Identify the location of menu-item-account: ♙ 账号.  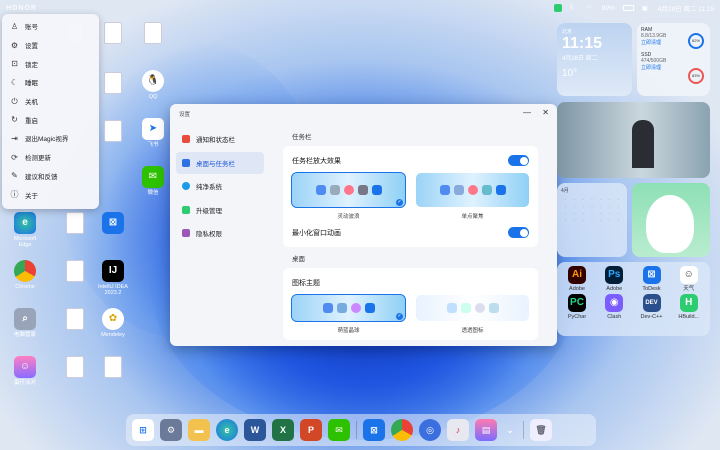
(50, 26).